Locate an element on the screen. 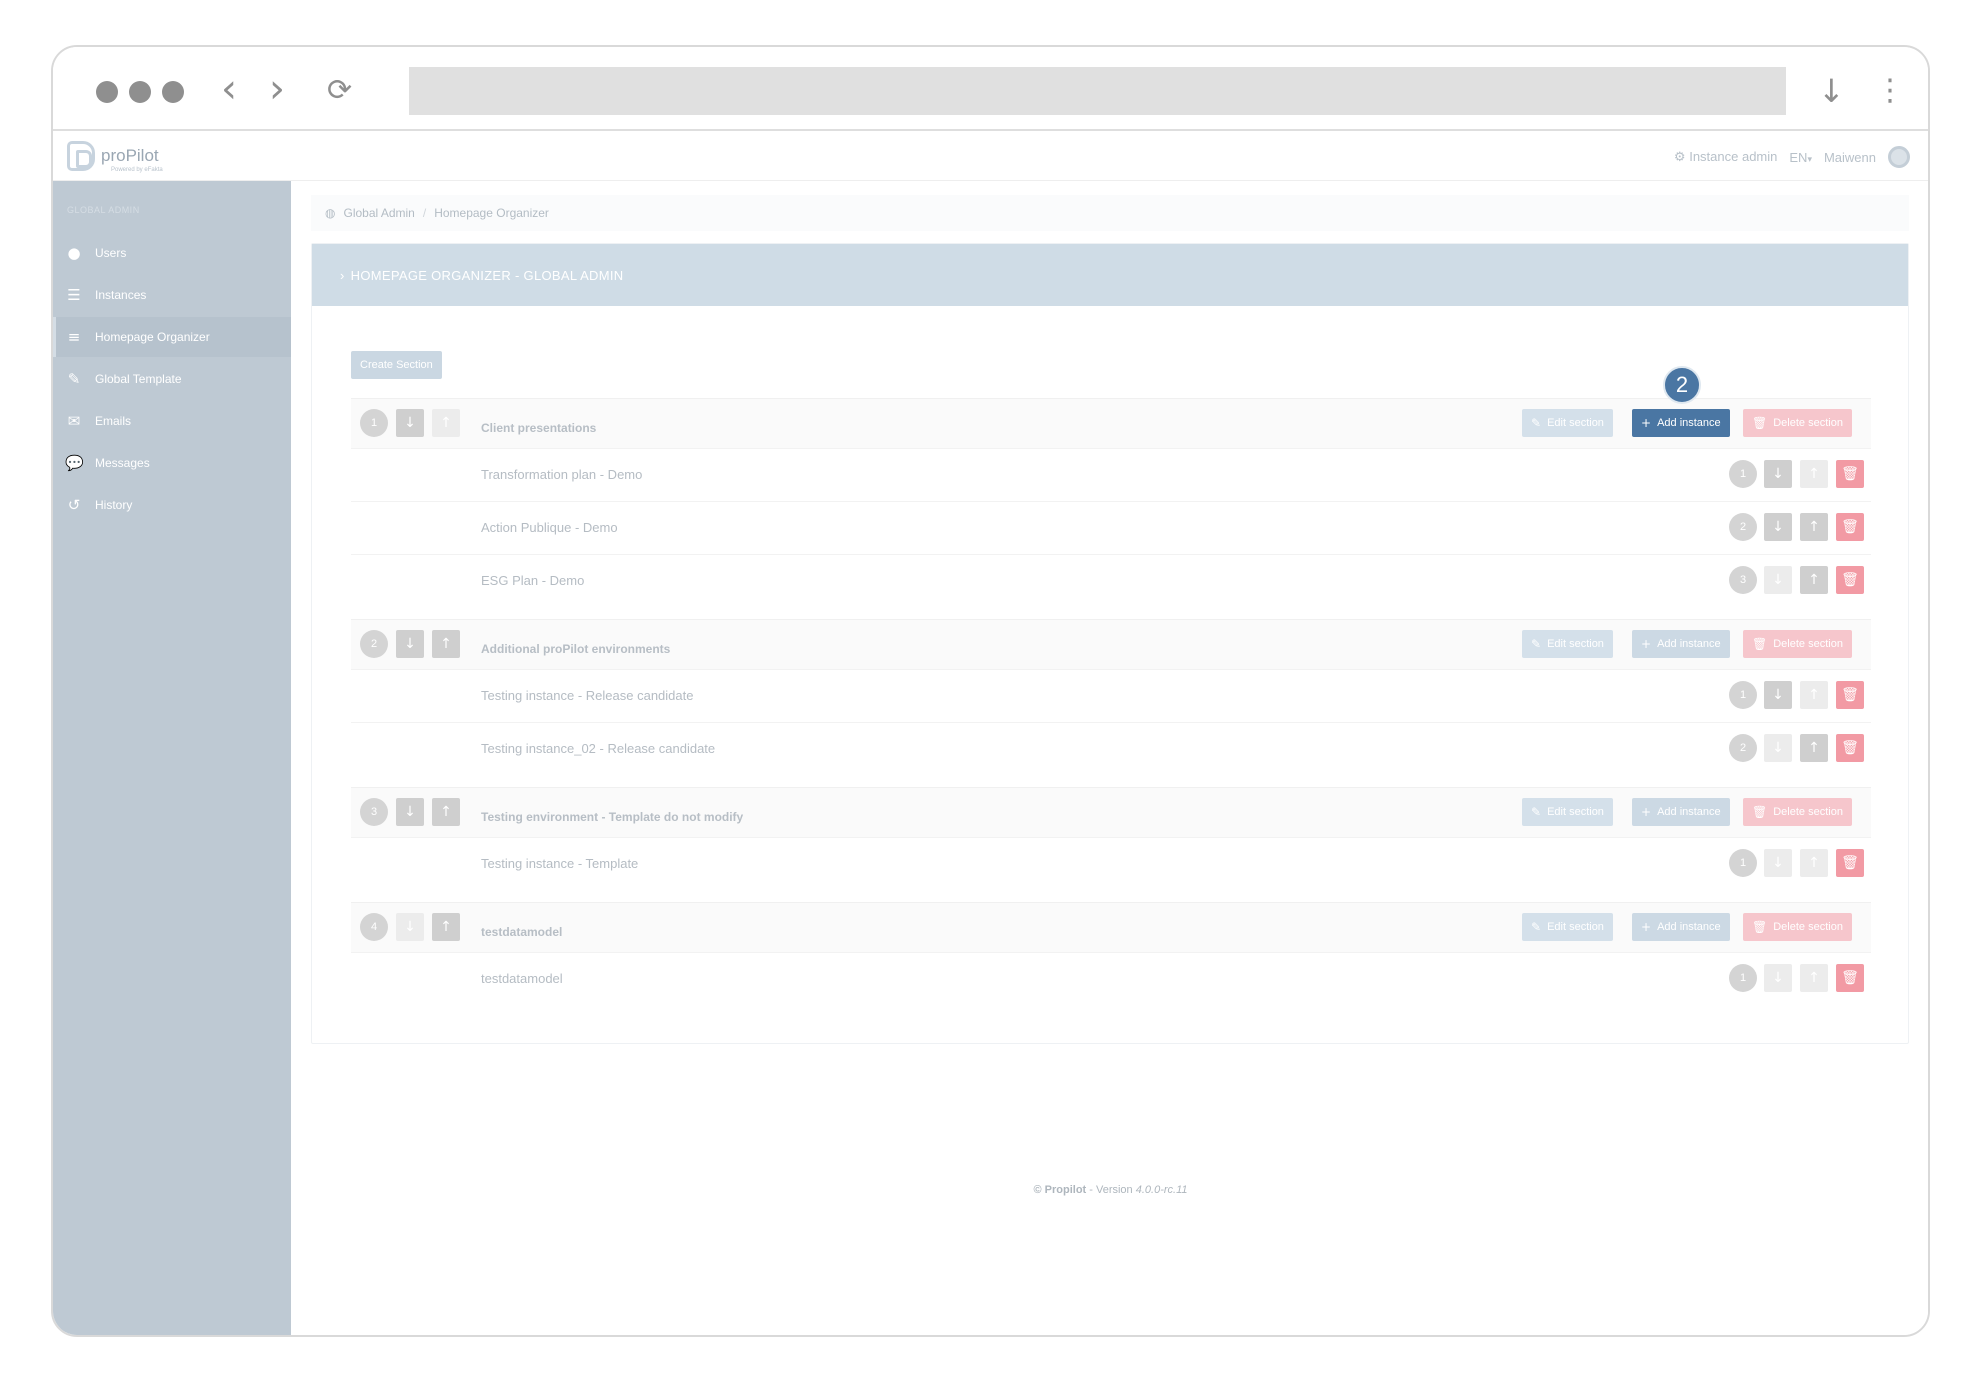 The width and height of the screenshot is (1973, 1384). panel-header: › HOMEPAGE ORGANIZER - GLOBAL ADMIN is located at coordinates (1110, 275).